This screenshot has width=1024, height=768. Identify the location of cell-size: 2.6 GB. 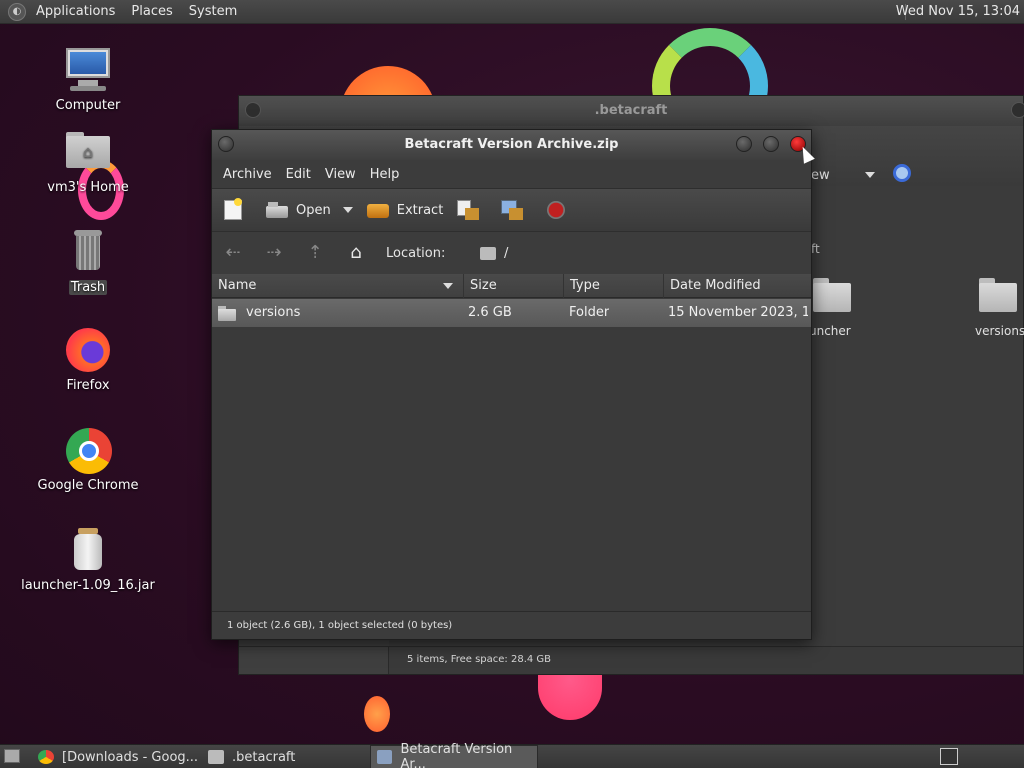
(490, 312).